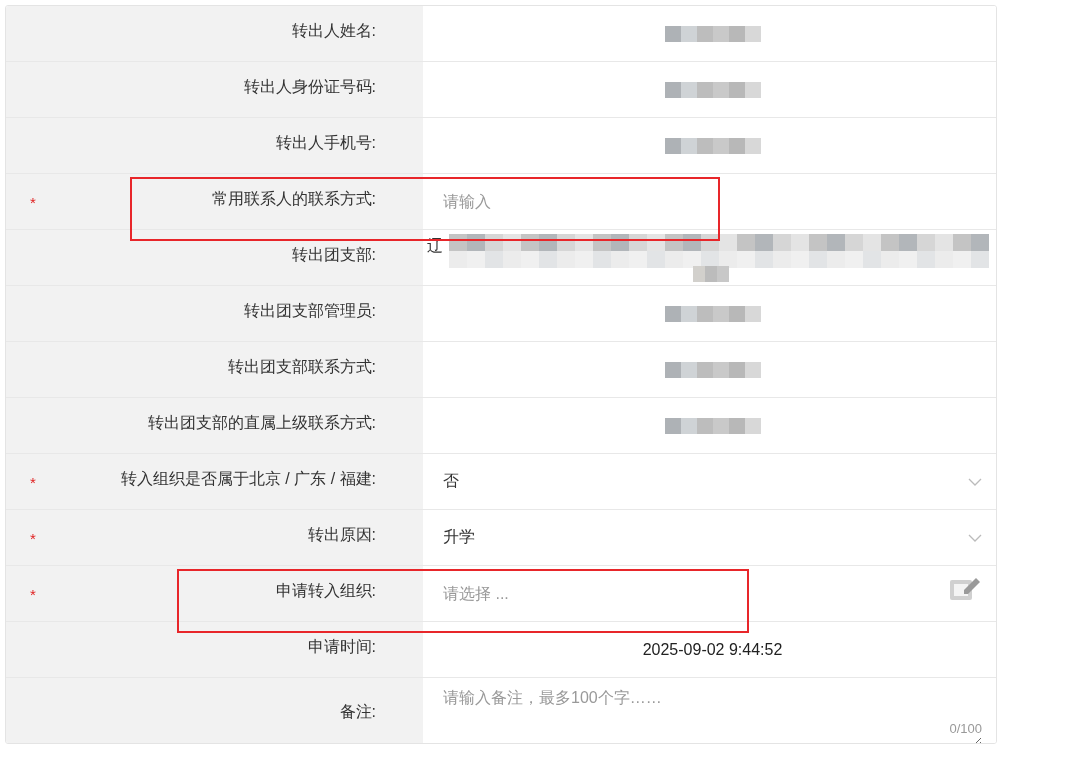  I want to click on field-label: 申请转入组织:, so click(325, 591).